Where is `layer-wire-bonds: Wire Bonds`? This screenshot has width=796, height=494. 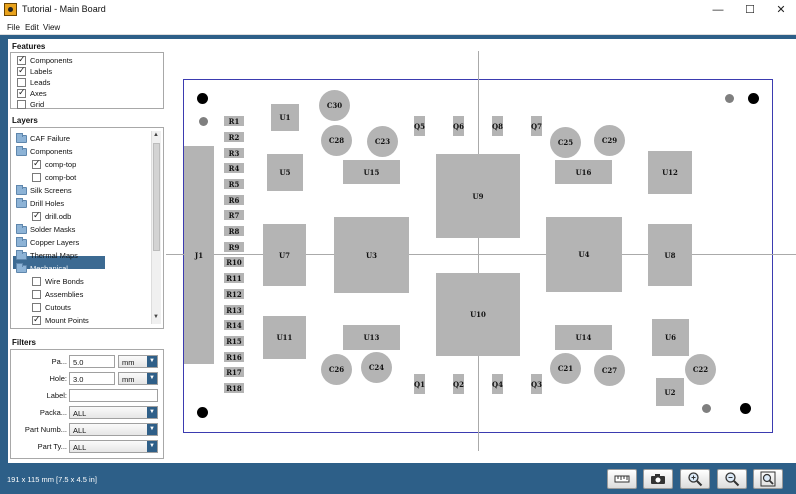 layer-wire-bonds: Wire Bonds is located at coordinates (64, 281).